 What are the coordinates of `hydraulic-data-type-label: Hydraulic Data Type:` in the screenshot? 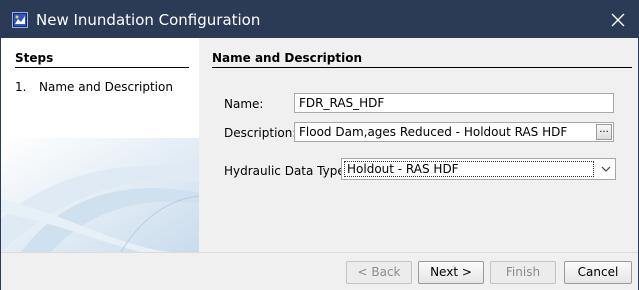 It's located at (286, 171).